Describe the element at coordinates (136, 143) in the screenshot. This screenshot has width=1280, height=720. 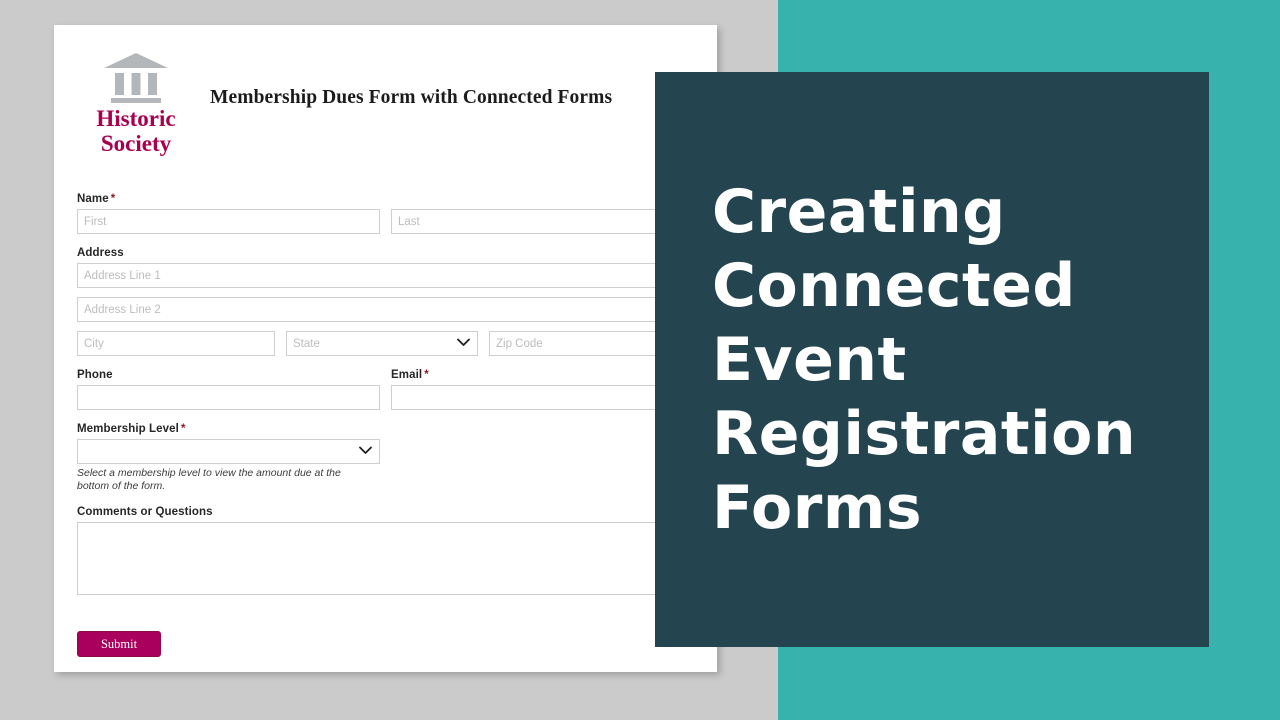
I see `logo-text-line2: Society` at that location.